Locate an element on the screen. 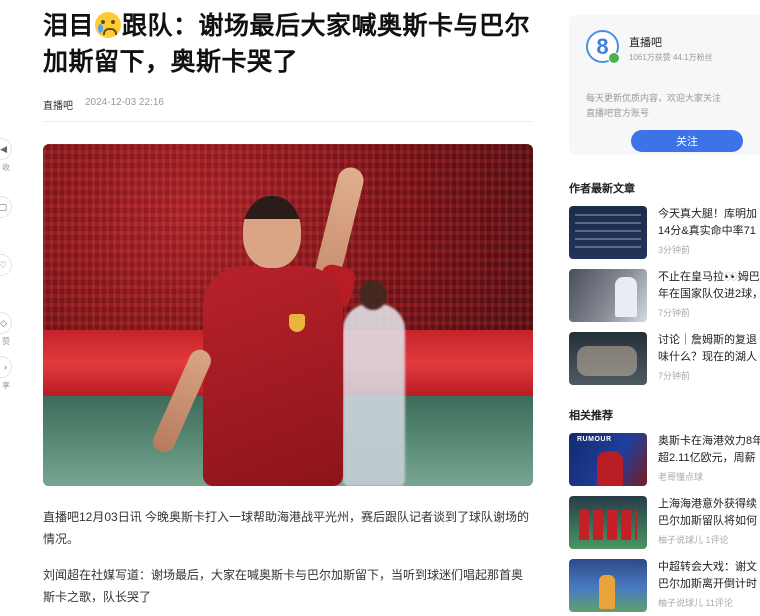 The width and height of the screenshot is (760, 616). related-article-item: 中超转会大戏：谢文 巴尔加斯离开倒计时 柚子说球儿 11评论 is located at coordinates (664, 585).